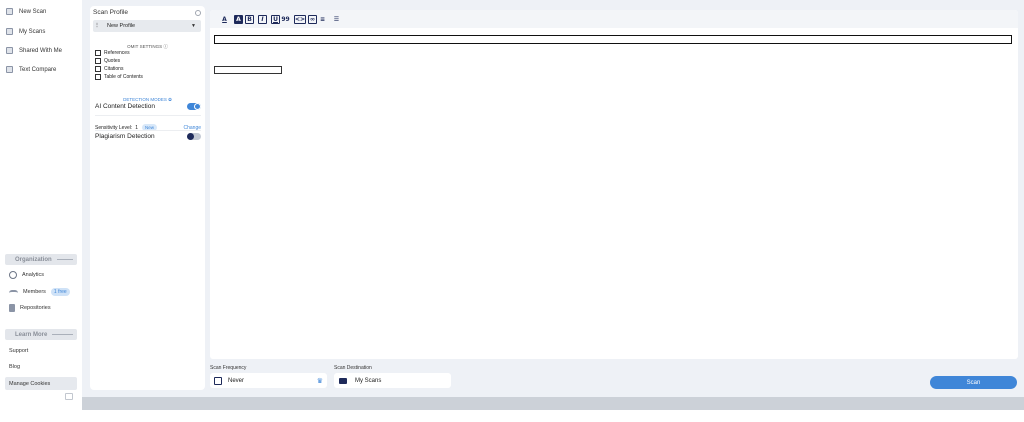 This screenshot has width=1024, height=422. What do you see at coordinates (41, 383) in the screenshot?
I see `manage-cookies-button: Manage Cookies` at bounding box center [41, 383].